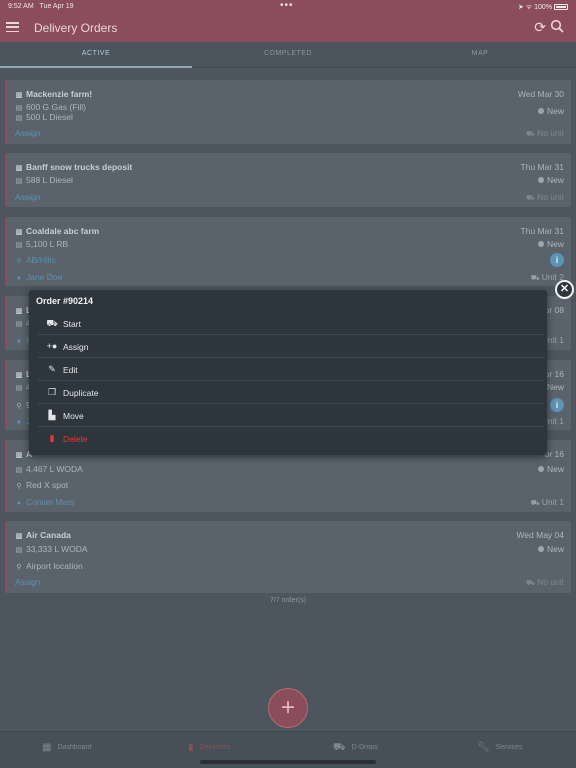 This screenshot has height=768, width=576. Describe the element at coordinates (291, 369) in the screenshot. I see `edit-button: ✎ Edit` at that location.